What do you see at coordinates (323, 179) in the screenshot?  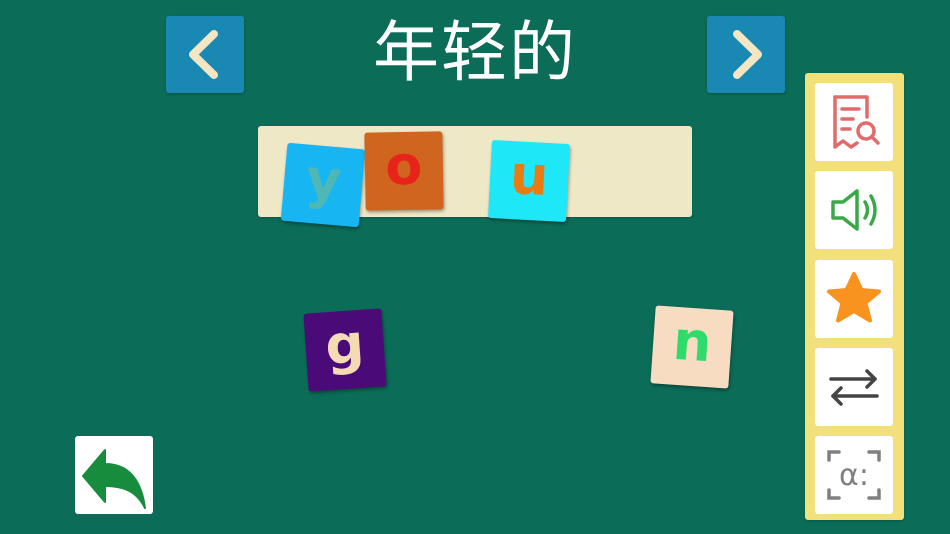 I see `letter-tile-char: y` at bounding box center [323, 179].